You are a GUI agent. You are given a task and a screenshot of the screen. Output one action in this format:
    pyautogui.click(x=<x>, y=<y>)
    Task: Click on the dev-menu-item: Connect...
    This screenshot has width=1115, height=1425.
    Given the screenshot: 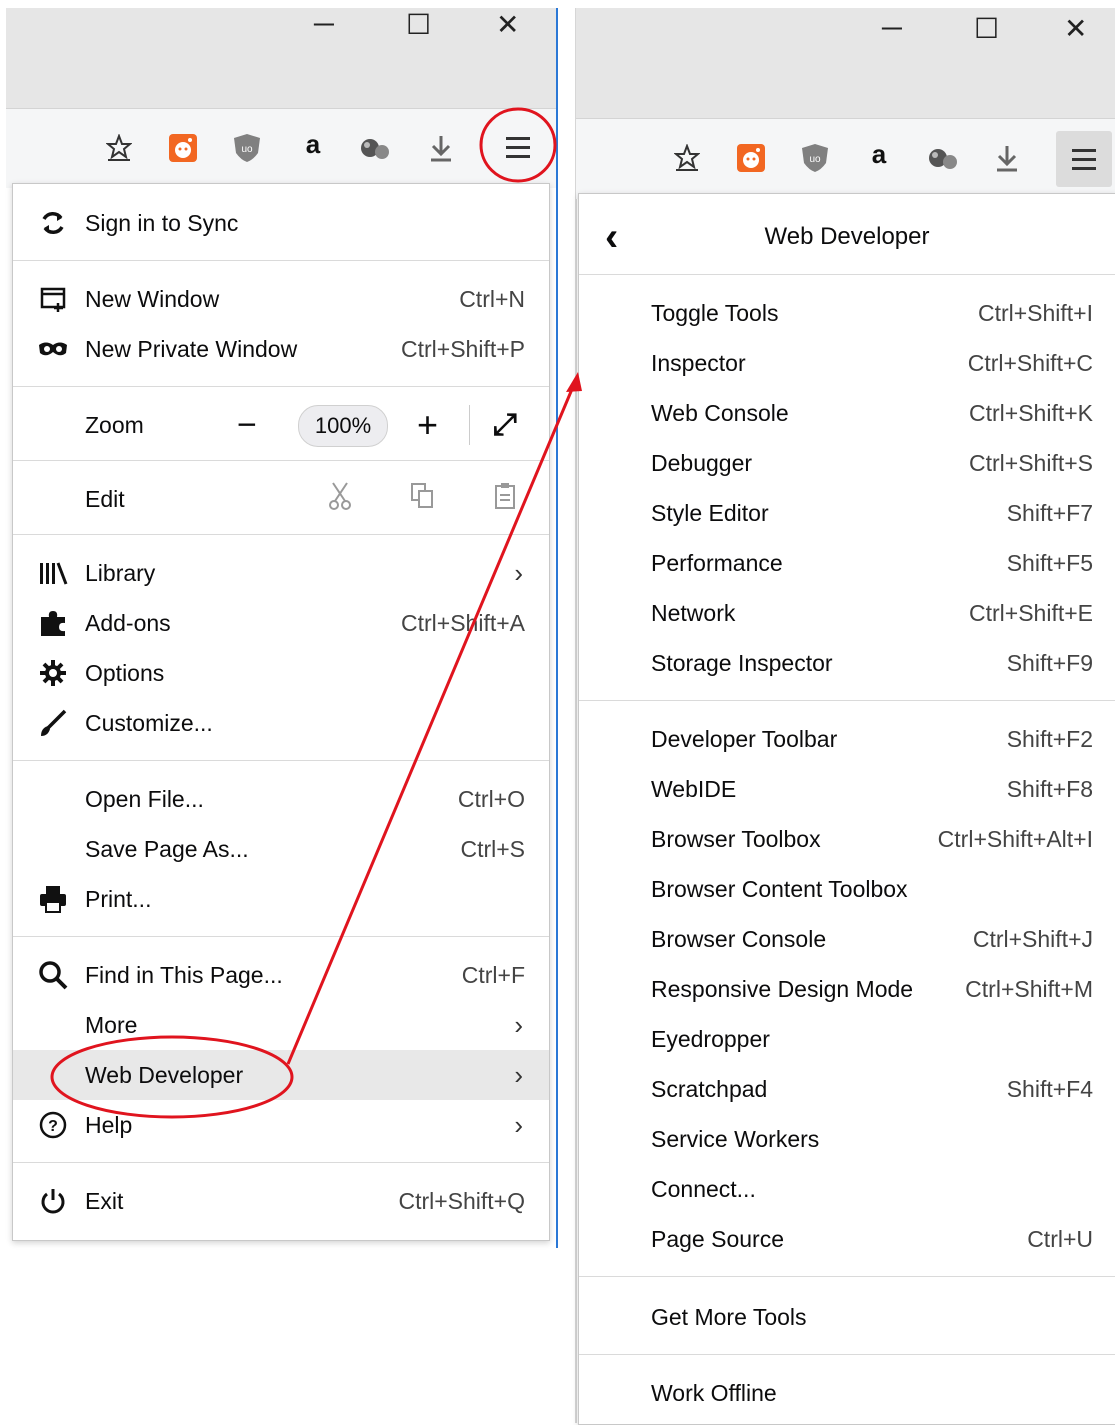 What is the action you would take?
    pyautogui.click(x=847, y=1189)
    